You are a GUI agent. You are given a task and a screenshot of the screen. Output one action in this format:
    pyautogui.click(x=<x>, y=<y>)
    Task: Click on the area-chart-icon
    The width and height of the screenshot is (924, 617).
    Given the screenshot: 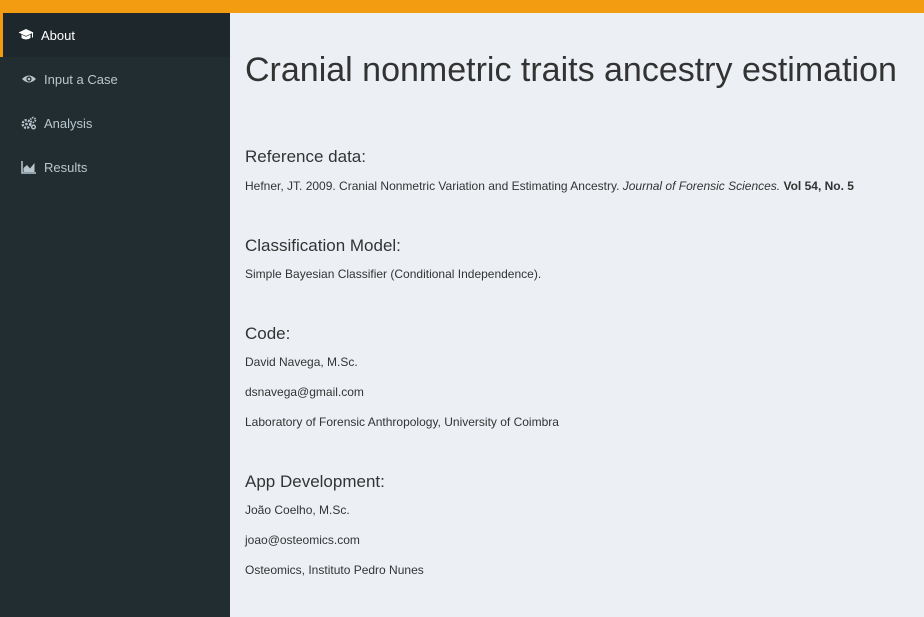 What is the action you would take?
    pyautogui.click(x=29, y=167)
    